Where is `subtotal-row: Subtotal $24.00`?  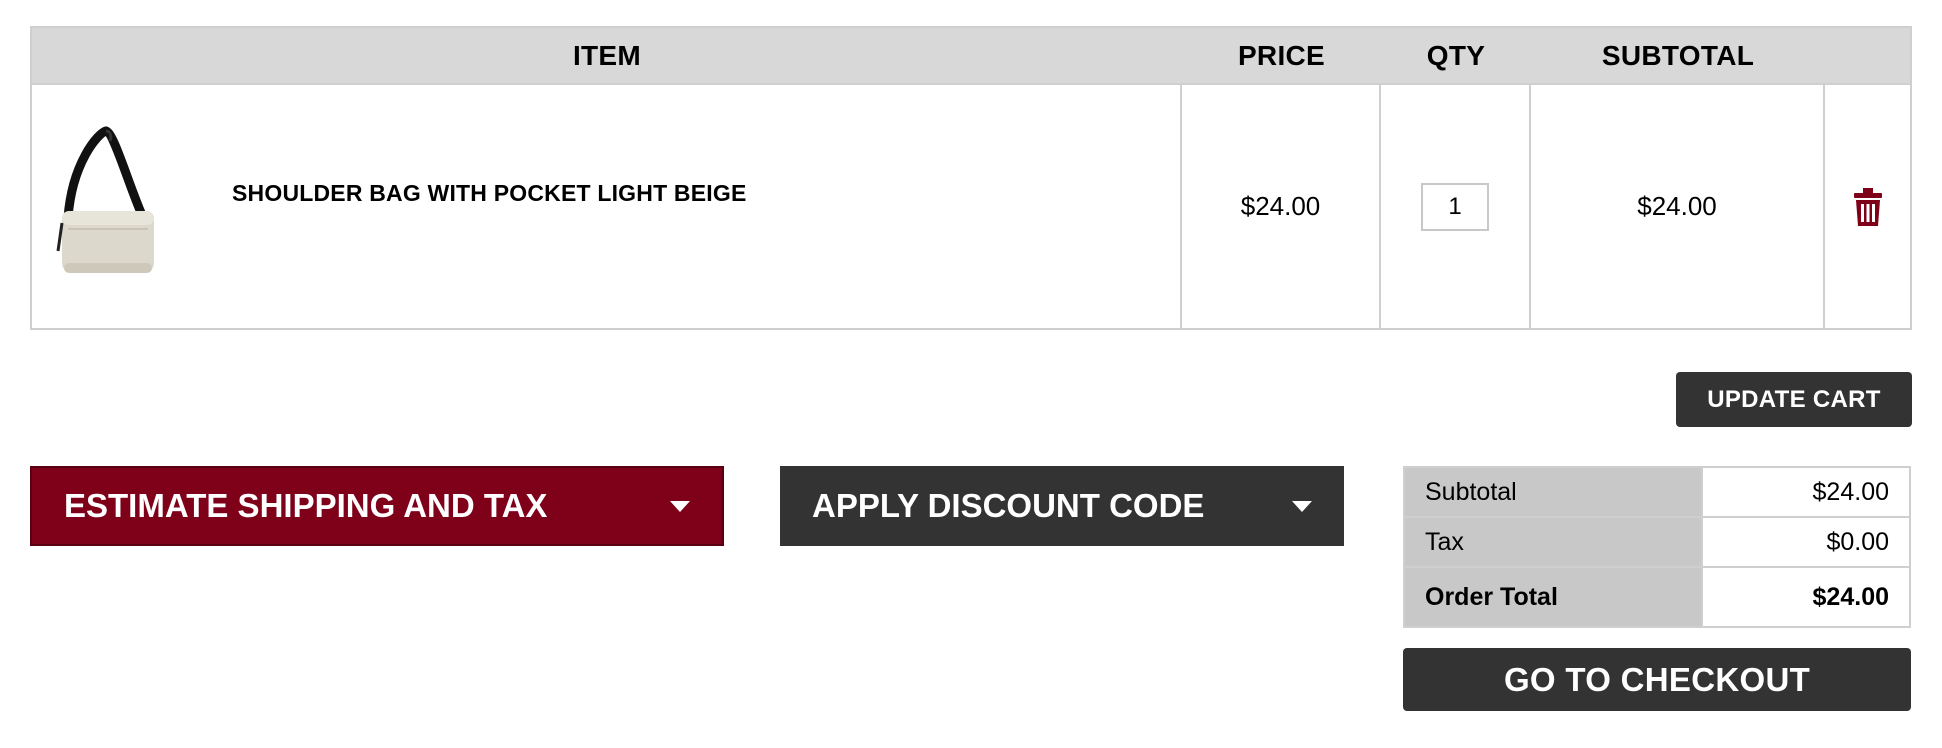 subtotal-row: Subtotal $24.00 is located at coordinates (1657, 493).